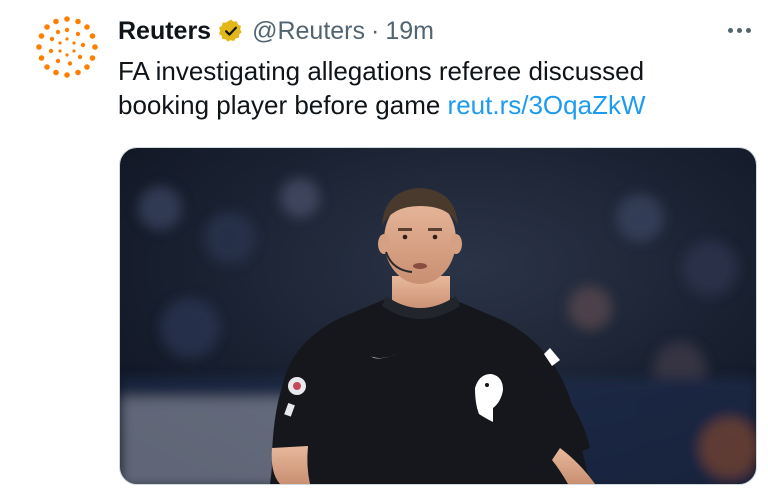  I want to click on more-options-icon, so click(739, 30).